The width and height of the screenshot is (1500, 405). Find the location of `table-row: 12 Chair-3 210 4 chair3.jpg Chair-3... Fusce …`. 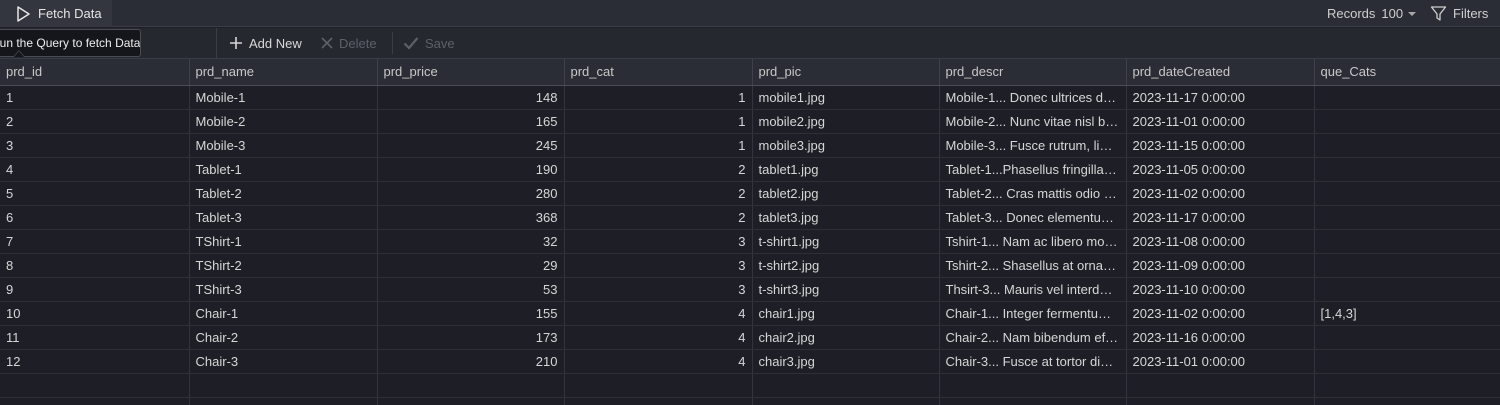

table-row: 12 Chair-3 210 4 chair3.jpg Chair-3... Fusce … is located at coordinates (750, 361).